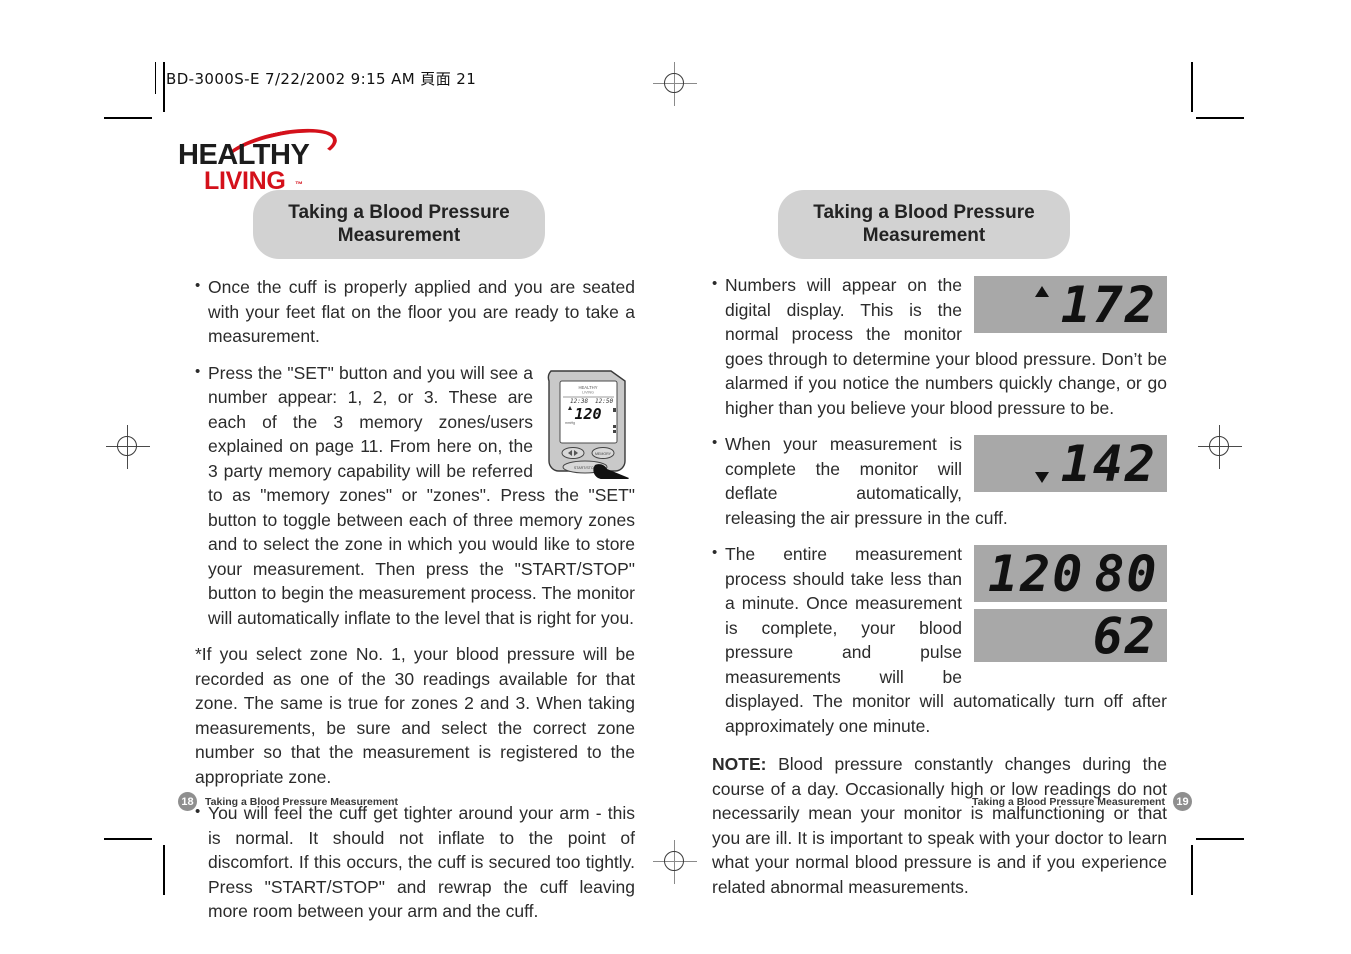  What do you see at coordinates (739, 764) in the screenshot?
I see `note-label: NOTE:` at bounding box center [739, 764].